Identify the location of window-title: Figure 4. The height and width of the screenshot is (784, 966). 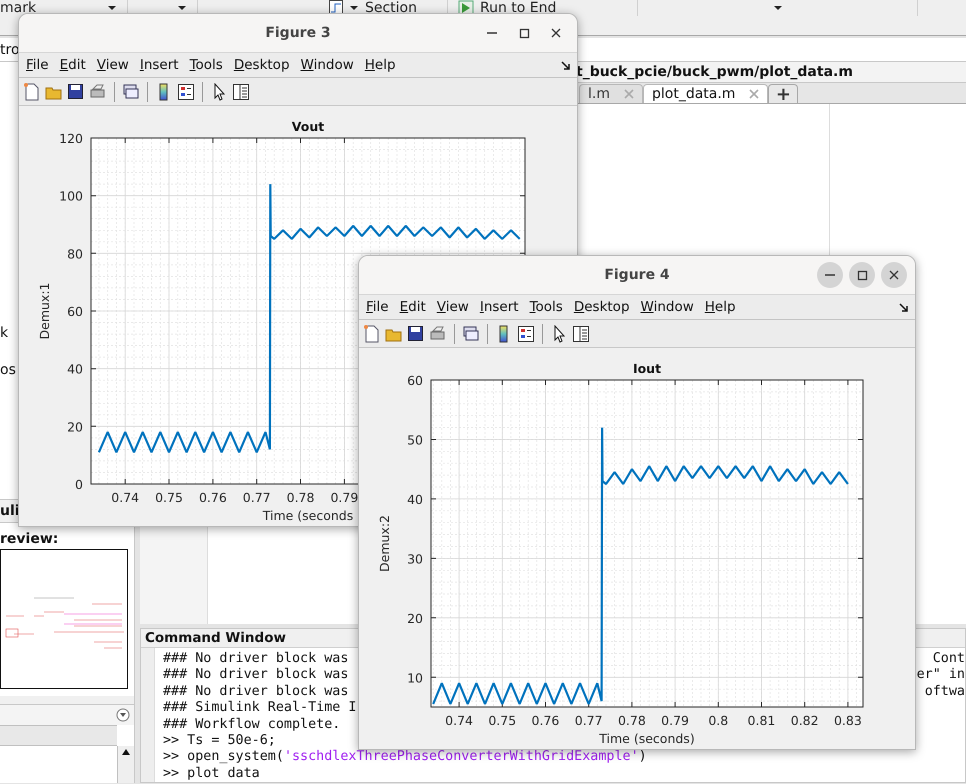
(637, 275).